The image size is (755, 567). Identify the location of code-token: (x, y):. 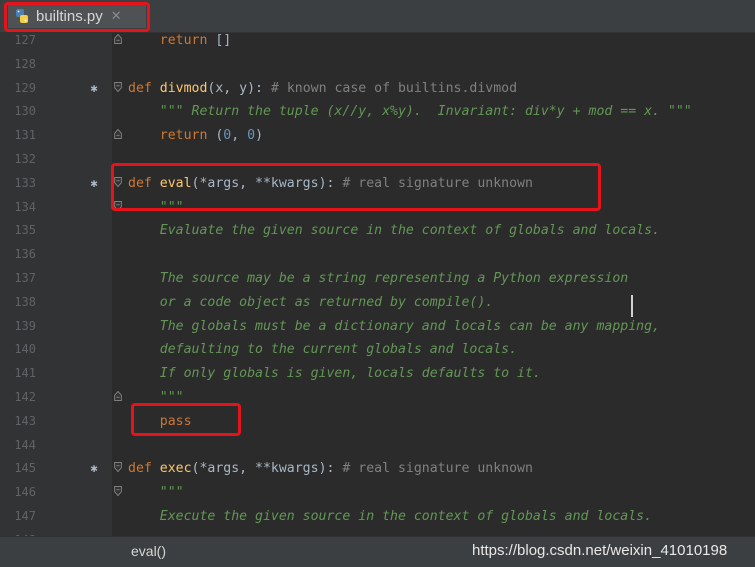
(239, 88).